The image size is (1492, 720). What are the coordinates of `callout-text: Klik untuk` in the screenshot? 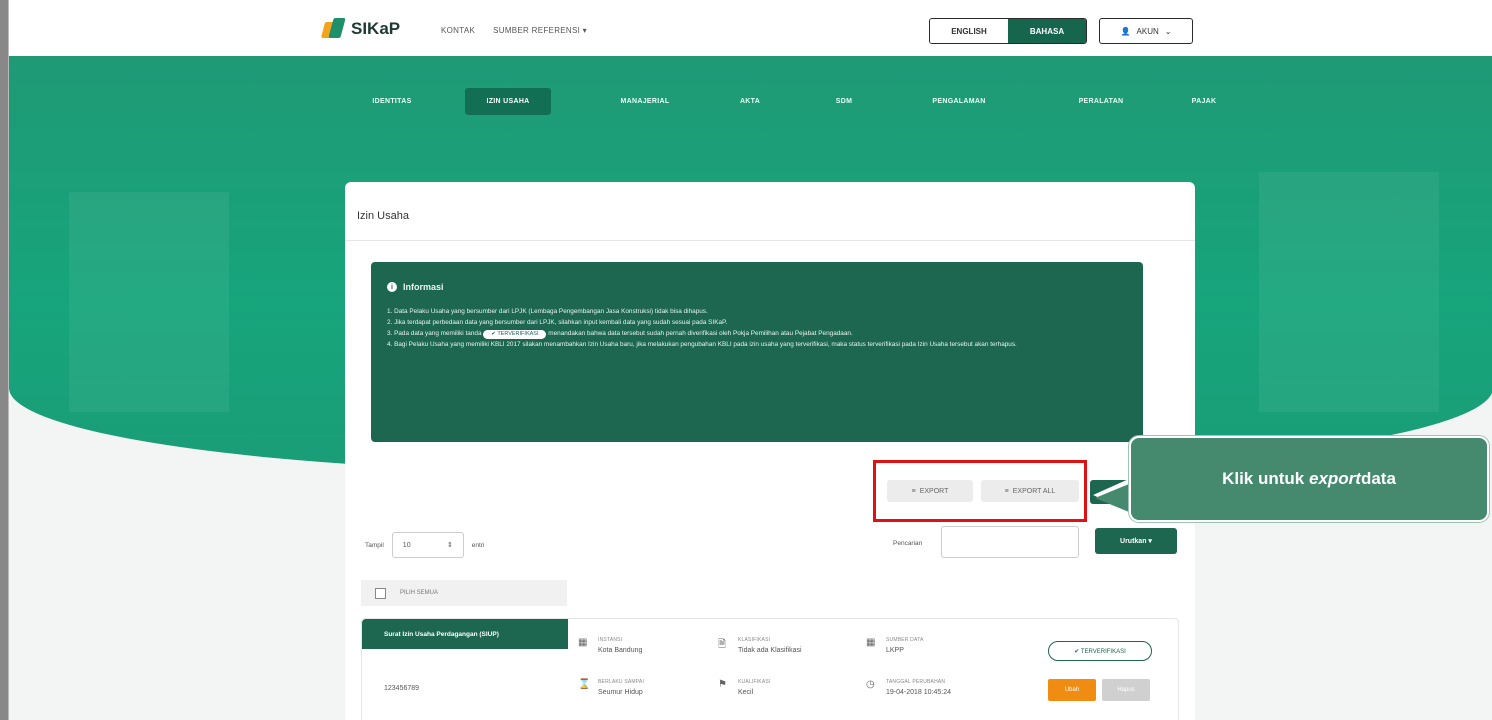 It's located at (1263, 478).